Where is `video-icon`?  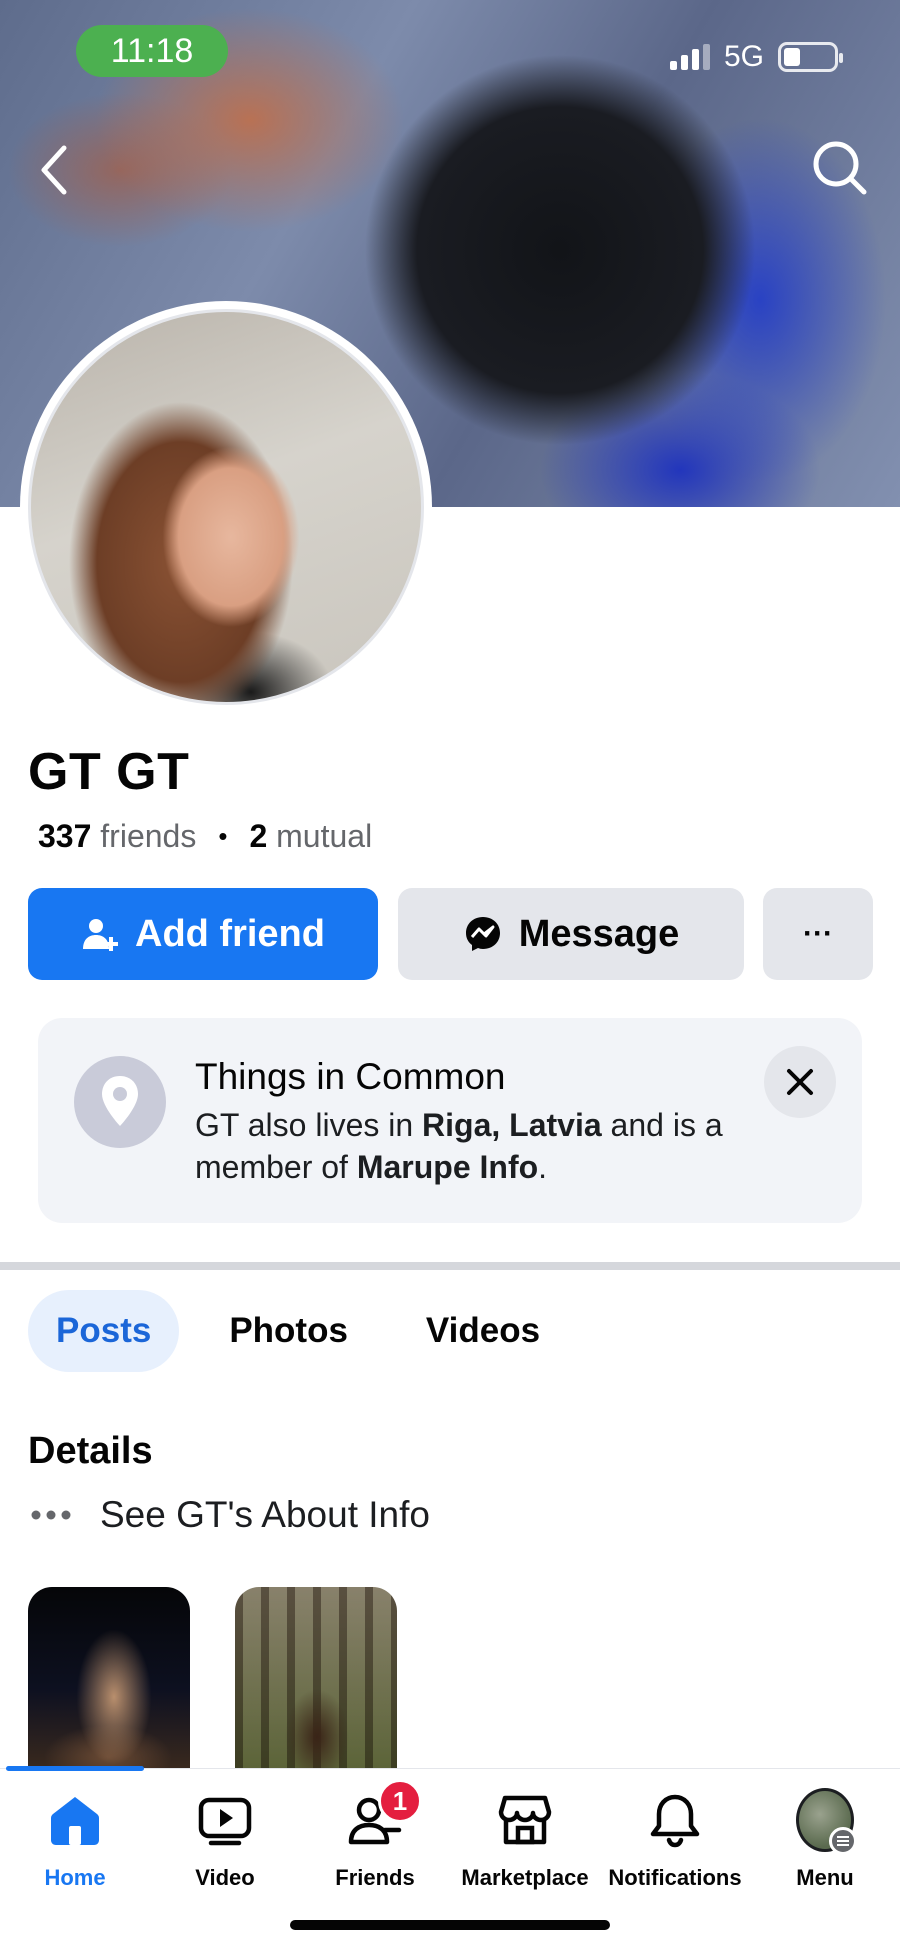
video-icon is located at coordinates (225, 1820).